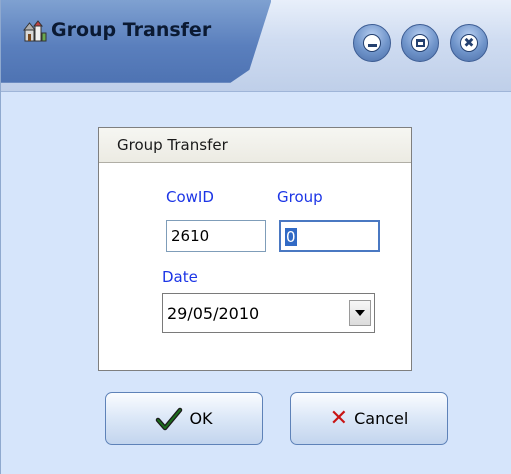 This screenshot has height=474, width=511. Describe the element at coordinates (291, 237) in the screenshot. I see `group-value: 0` at that location.